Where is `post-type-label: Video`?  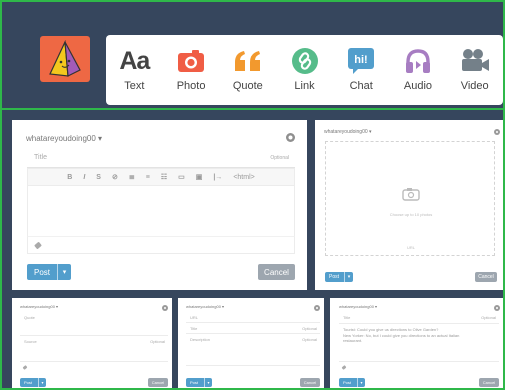
post-type-label: Video is located at coordinates (474, 86).